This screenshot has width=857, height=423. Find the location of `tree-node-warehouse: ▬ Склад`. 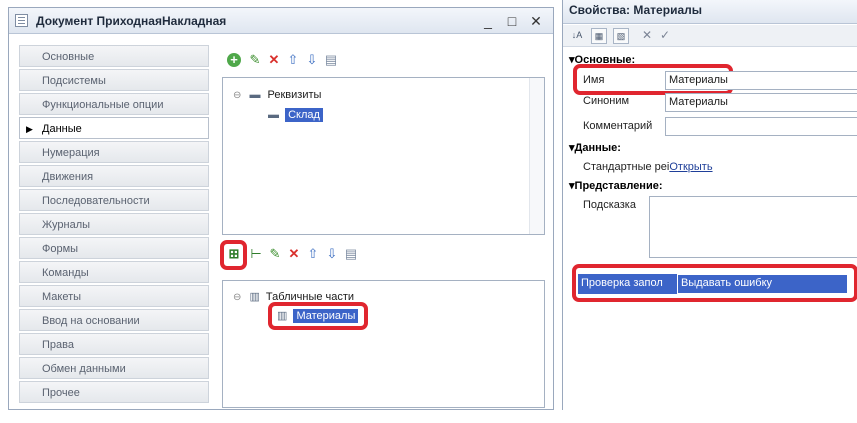

tree-node-warehouse: ▬ Склад is located at coordinates (295, 115).